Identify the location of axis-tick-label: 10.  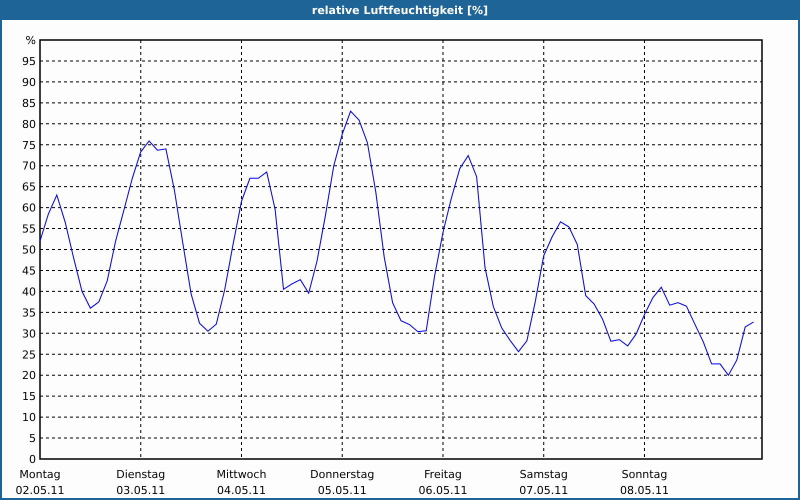
(29, 417).